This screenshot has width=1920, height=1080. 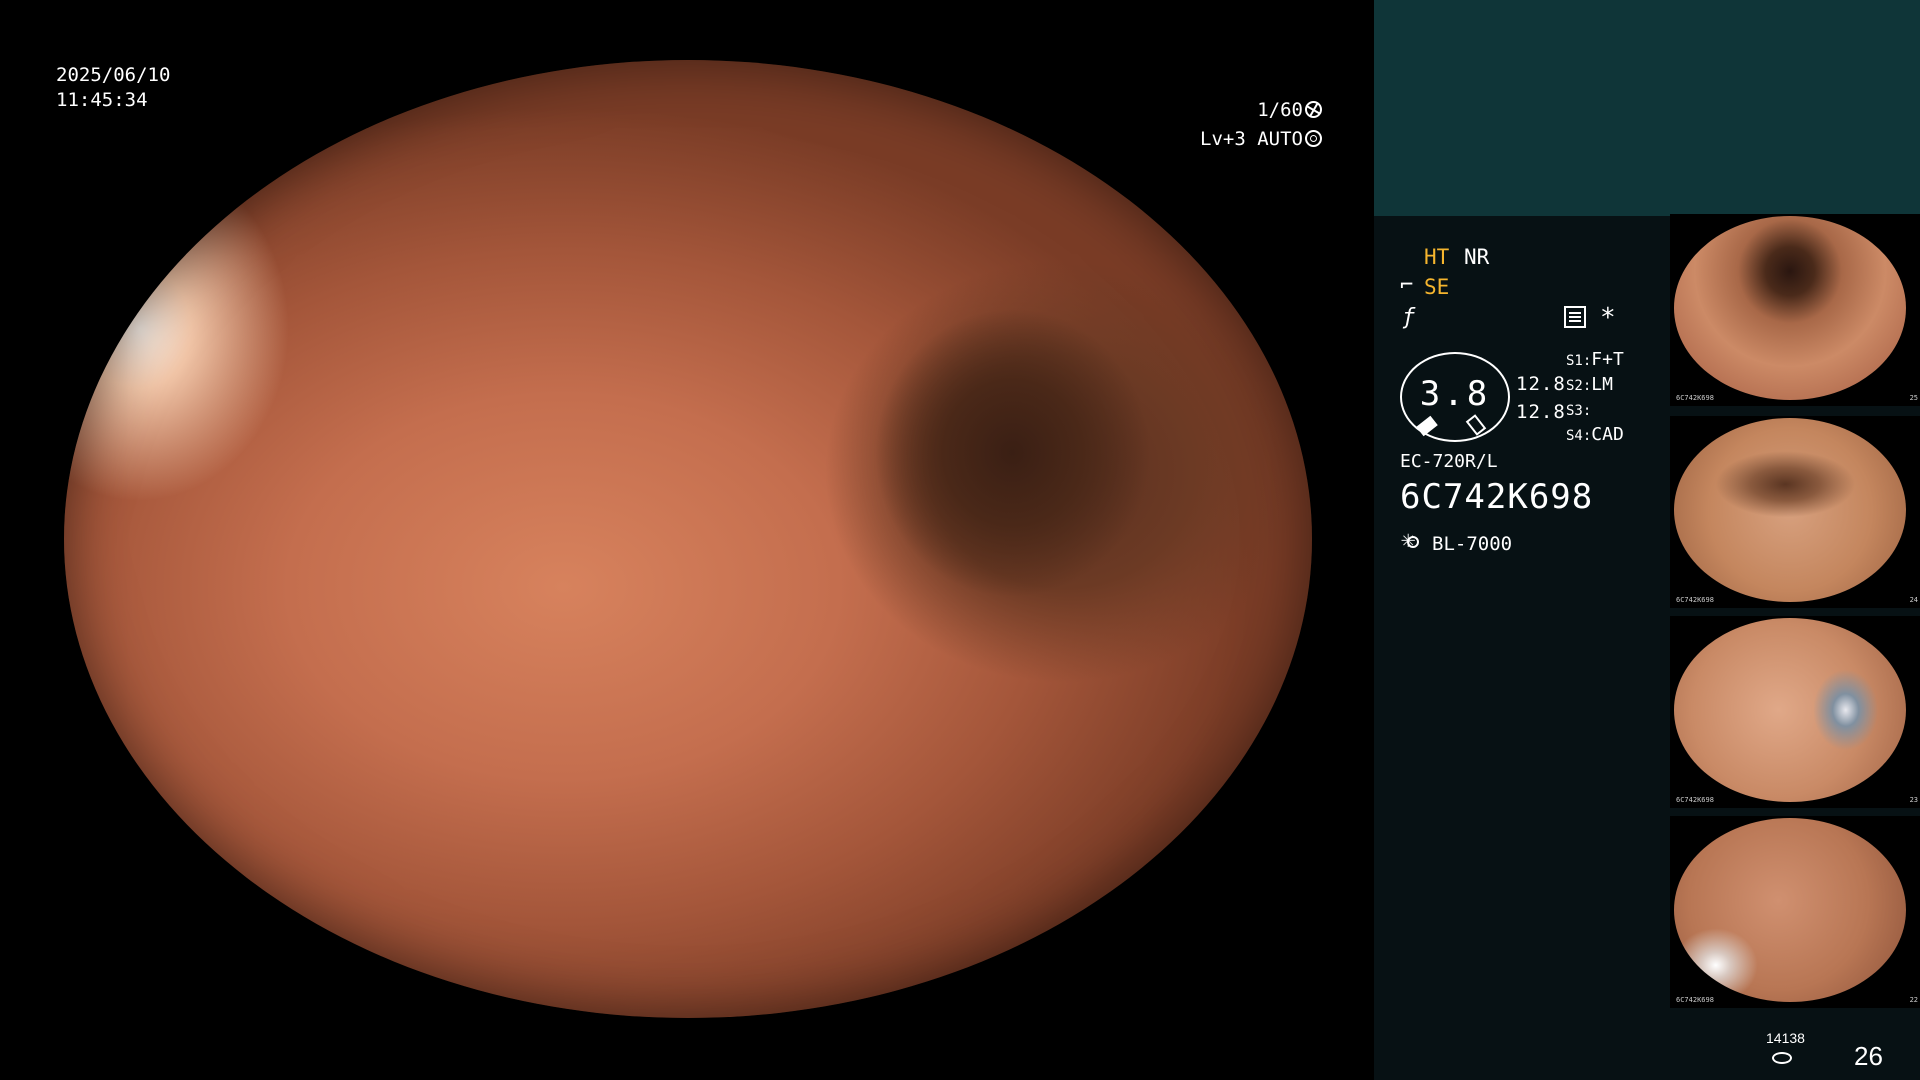 I want to click on capture-date: 2025/06/10, so click(x=113, y=75).